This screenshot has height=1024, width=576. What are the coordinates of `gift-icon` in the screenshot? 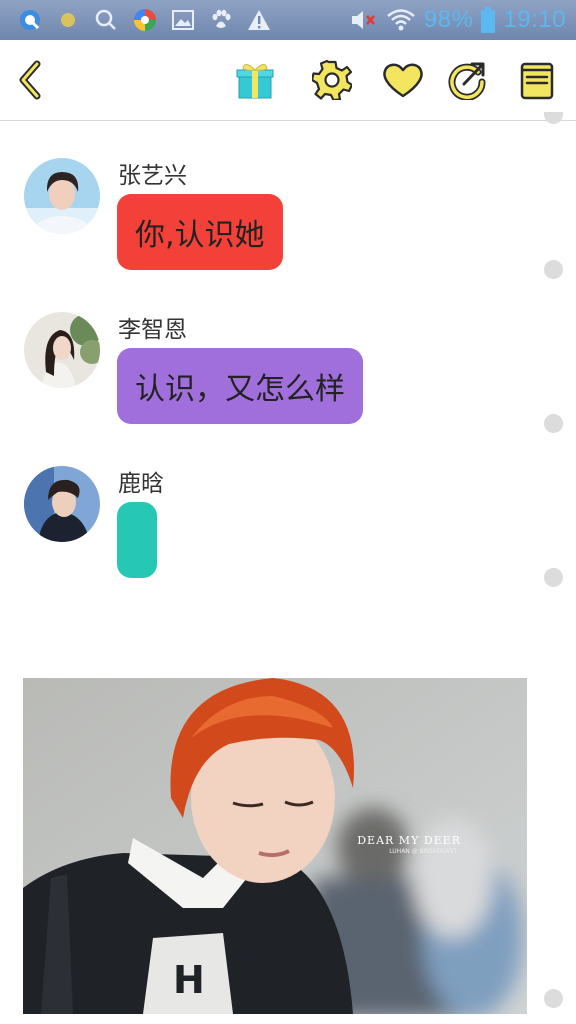 It's located at (255, 80).